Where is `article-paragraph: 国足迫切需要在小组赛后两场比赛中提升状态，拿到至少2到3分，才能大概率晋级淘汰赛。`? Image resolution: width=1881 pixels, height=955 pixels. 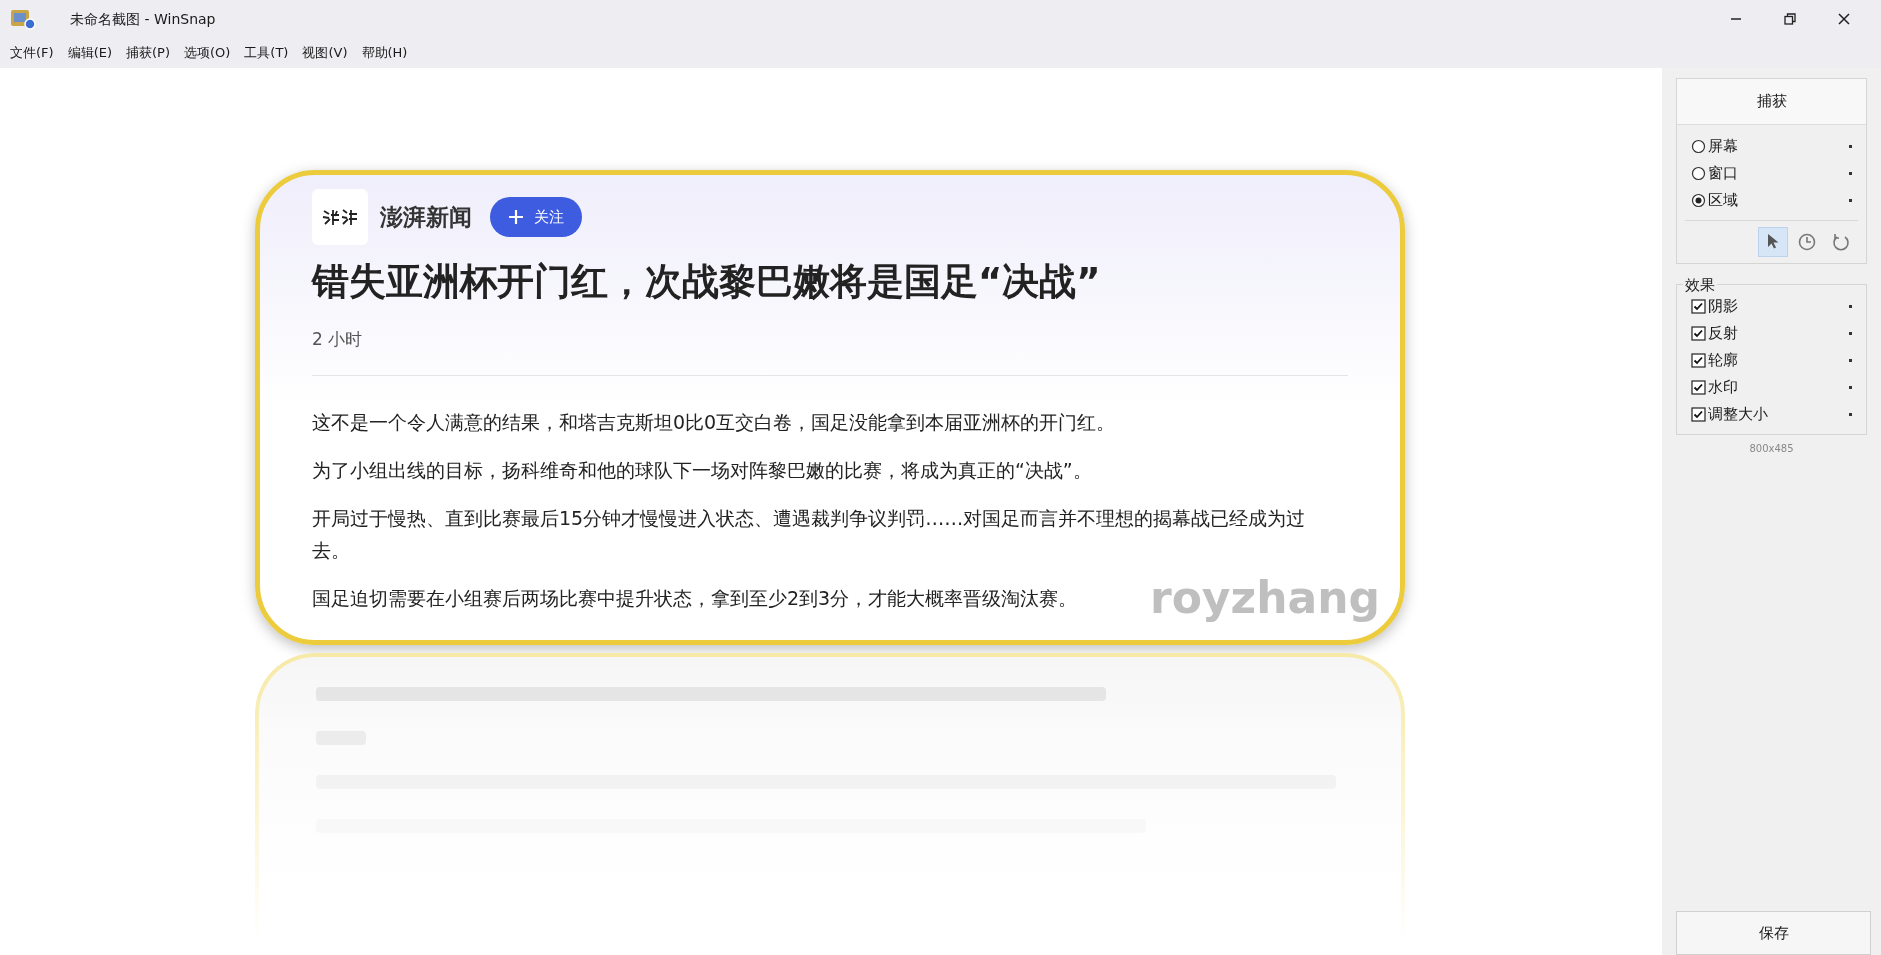 article-paragraph: 国足迫切需要在小组赛后两场比赛中提升状态，拿到至少2到3分，才能大概率晋级淘汰赛。 is located at coordinates (695, 598).